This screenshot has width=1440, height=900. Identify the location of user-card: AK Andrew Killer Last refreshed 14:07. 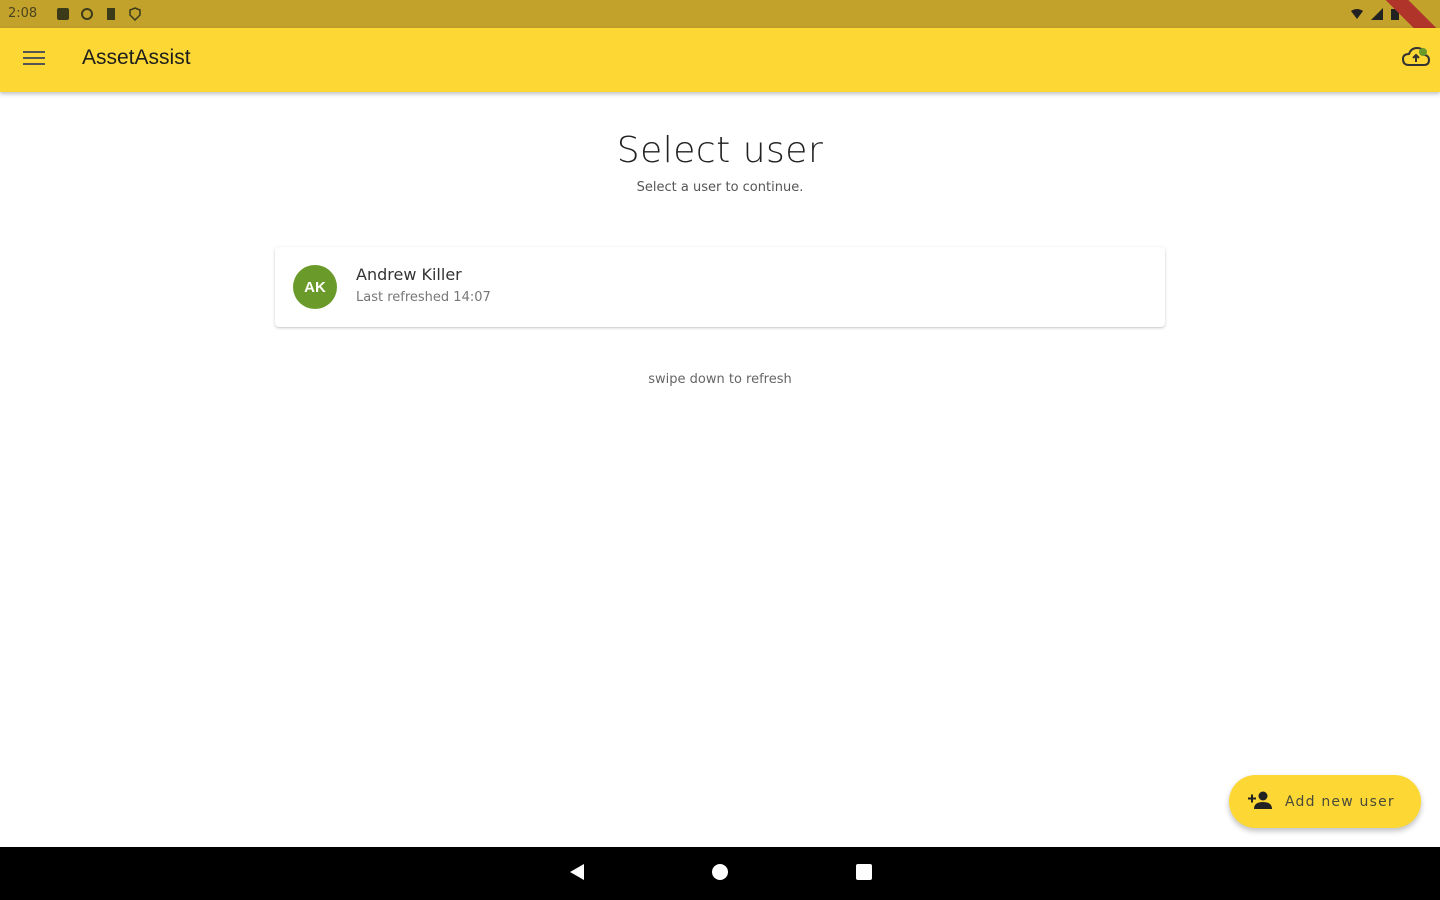
(720, 287).